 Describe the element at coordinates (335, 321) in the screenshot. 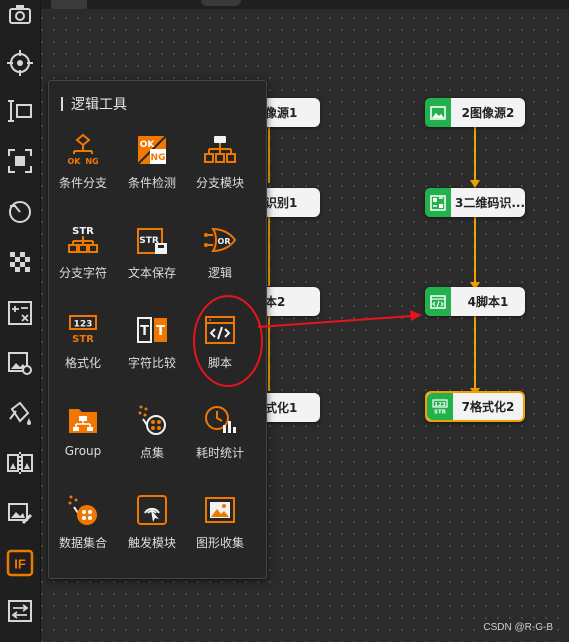

I see `annotation-arrow` at that location.